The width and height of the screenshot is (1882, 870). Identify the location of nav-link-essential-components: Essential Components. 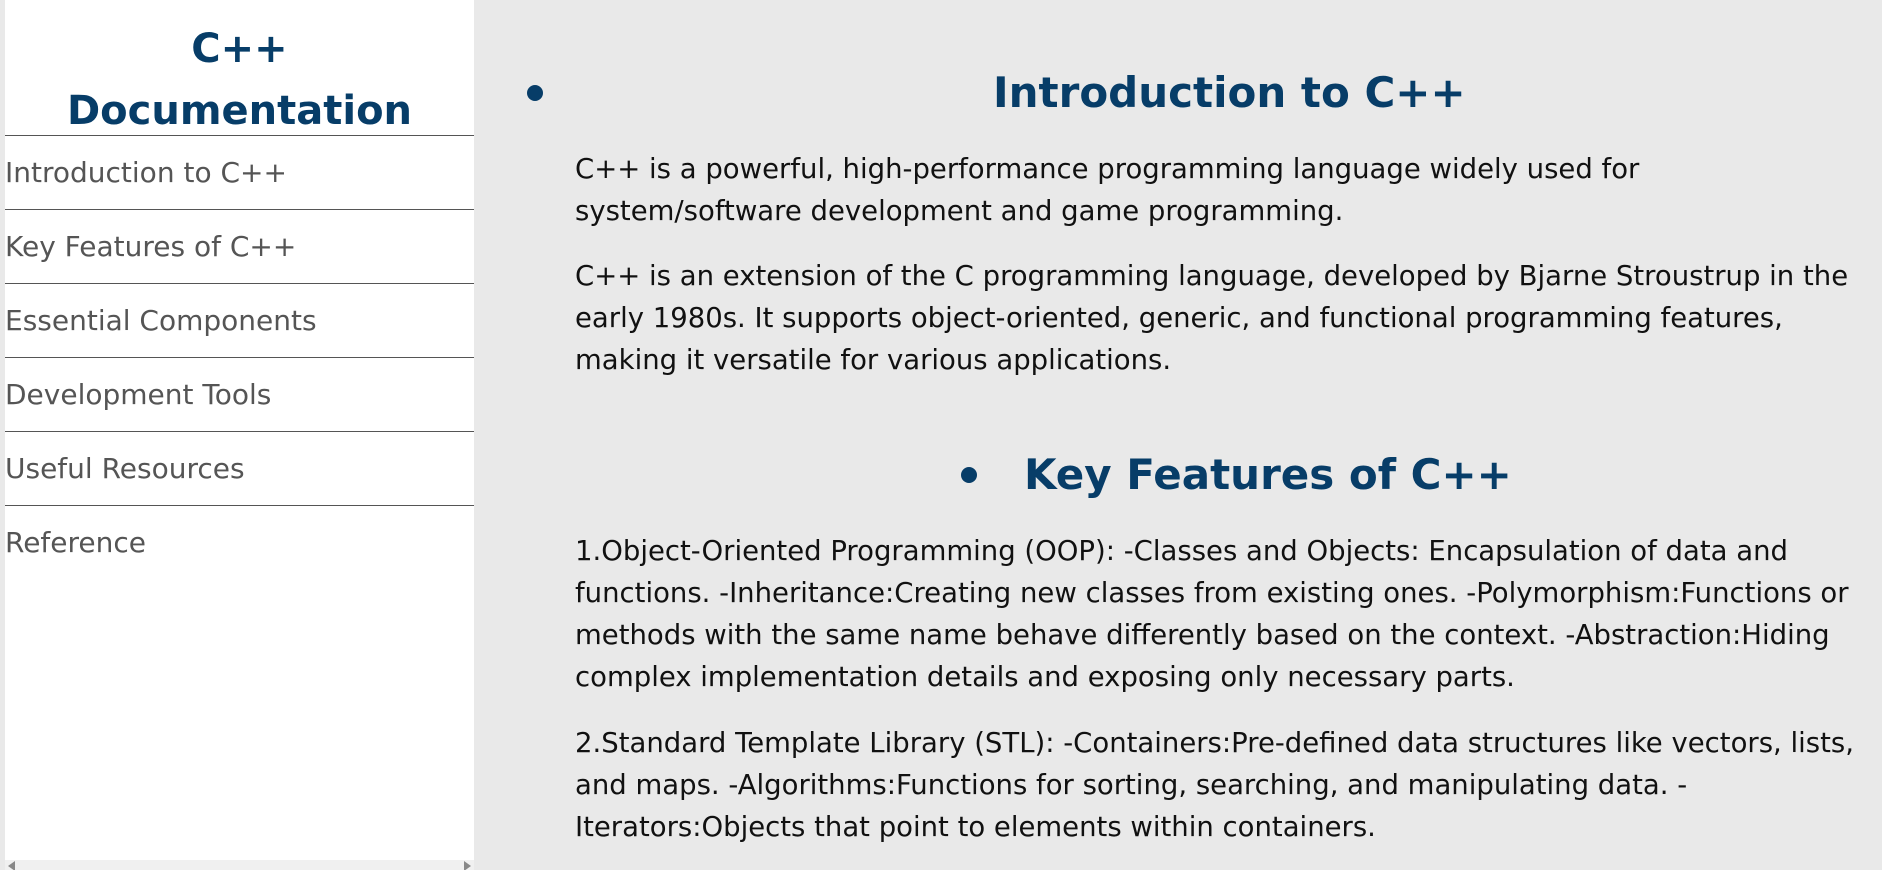
(239, 321).